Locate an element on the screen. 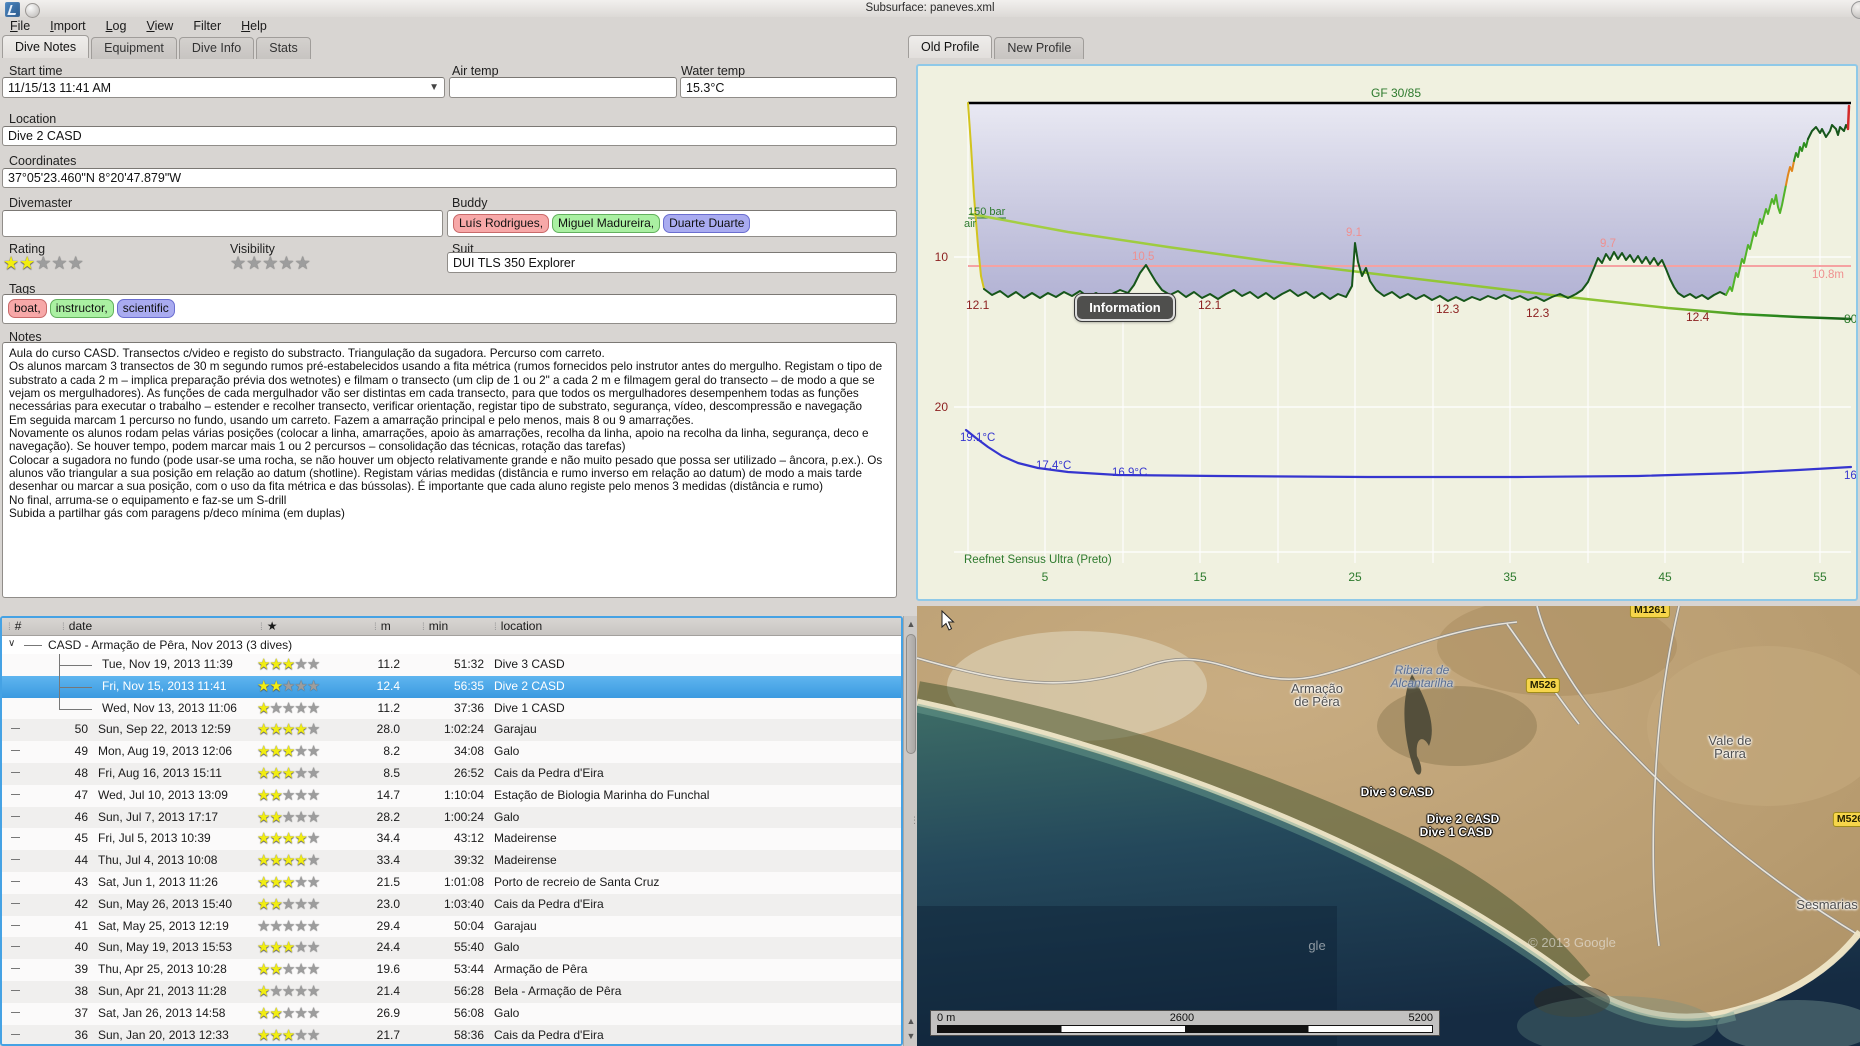  chart-label: 15 is located at coordinates (1200, 577).